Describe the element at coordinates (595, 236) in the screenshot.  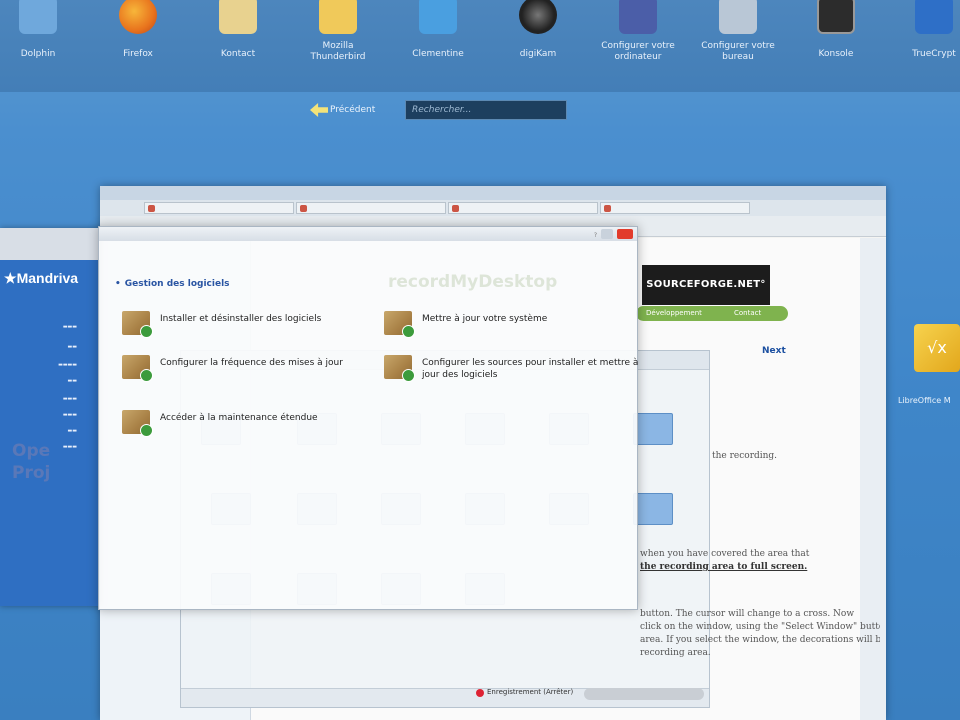
I see `help-icon: ?` at that location.